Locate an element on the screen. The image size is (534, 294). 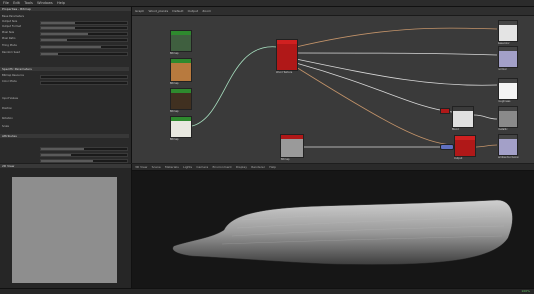
node-grain is located at coordinates (181, 41).